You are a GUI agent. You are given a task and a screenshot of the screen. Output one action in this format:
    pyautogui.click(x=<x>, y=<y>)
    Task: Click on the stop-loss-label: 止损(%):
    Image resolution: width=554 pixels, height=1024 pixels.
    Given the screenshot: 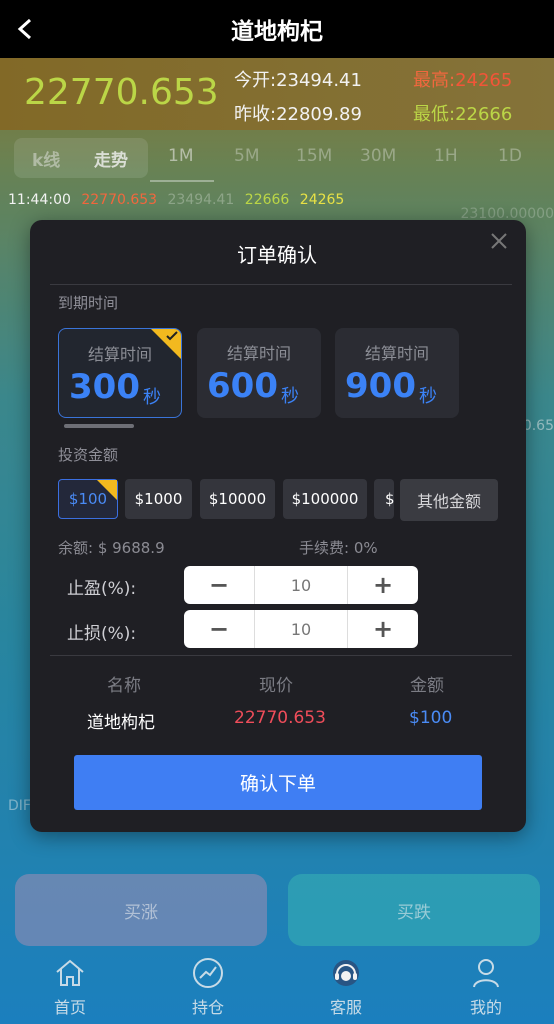 What is the action you would take?
    pyautogui.click(x=102, y=634)
    